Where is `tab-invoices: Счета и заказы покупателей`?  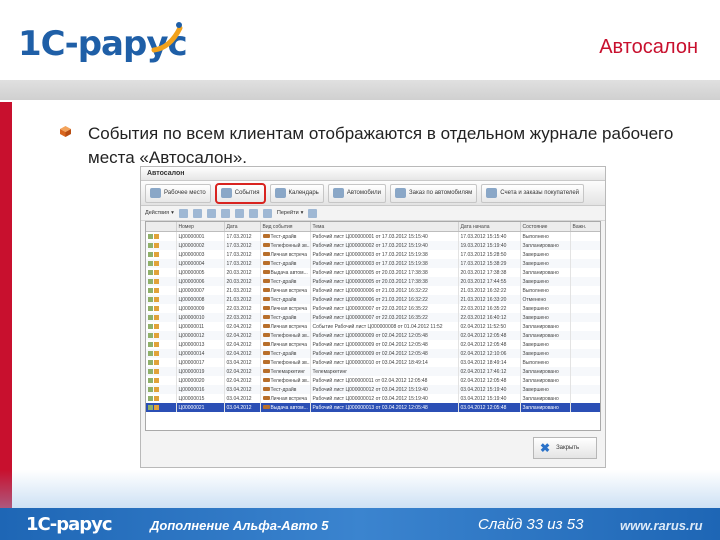 tab-invoices: Счета и заказы покупателей is located at coordinates (533, 193).